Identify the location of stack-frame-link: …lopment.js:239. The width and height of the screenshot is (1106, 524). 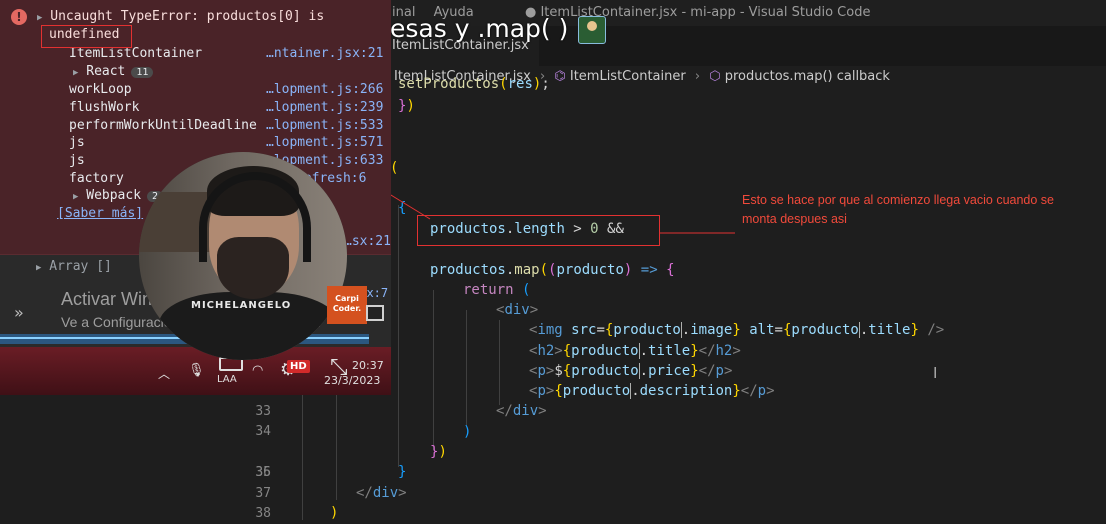
(324, 107).